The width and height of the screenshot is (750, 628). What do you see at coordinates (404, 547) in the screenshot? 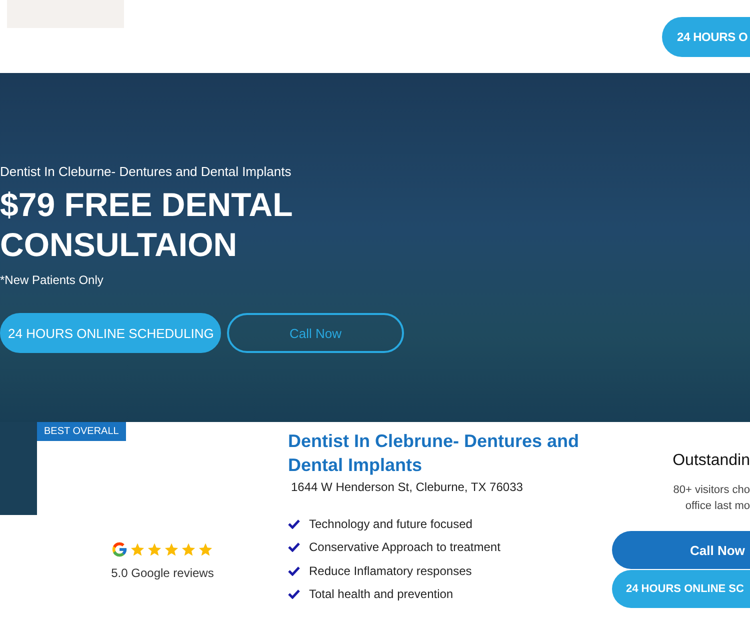
I see `feature-text: Conservative Approach to treatment` at bounding box center [404, 547].